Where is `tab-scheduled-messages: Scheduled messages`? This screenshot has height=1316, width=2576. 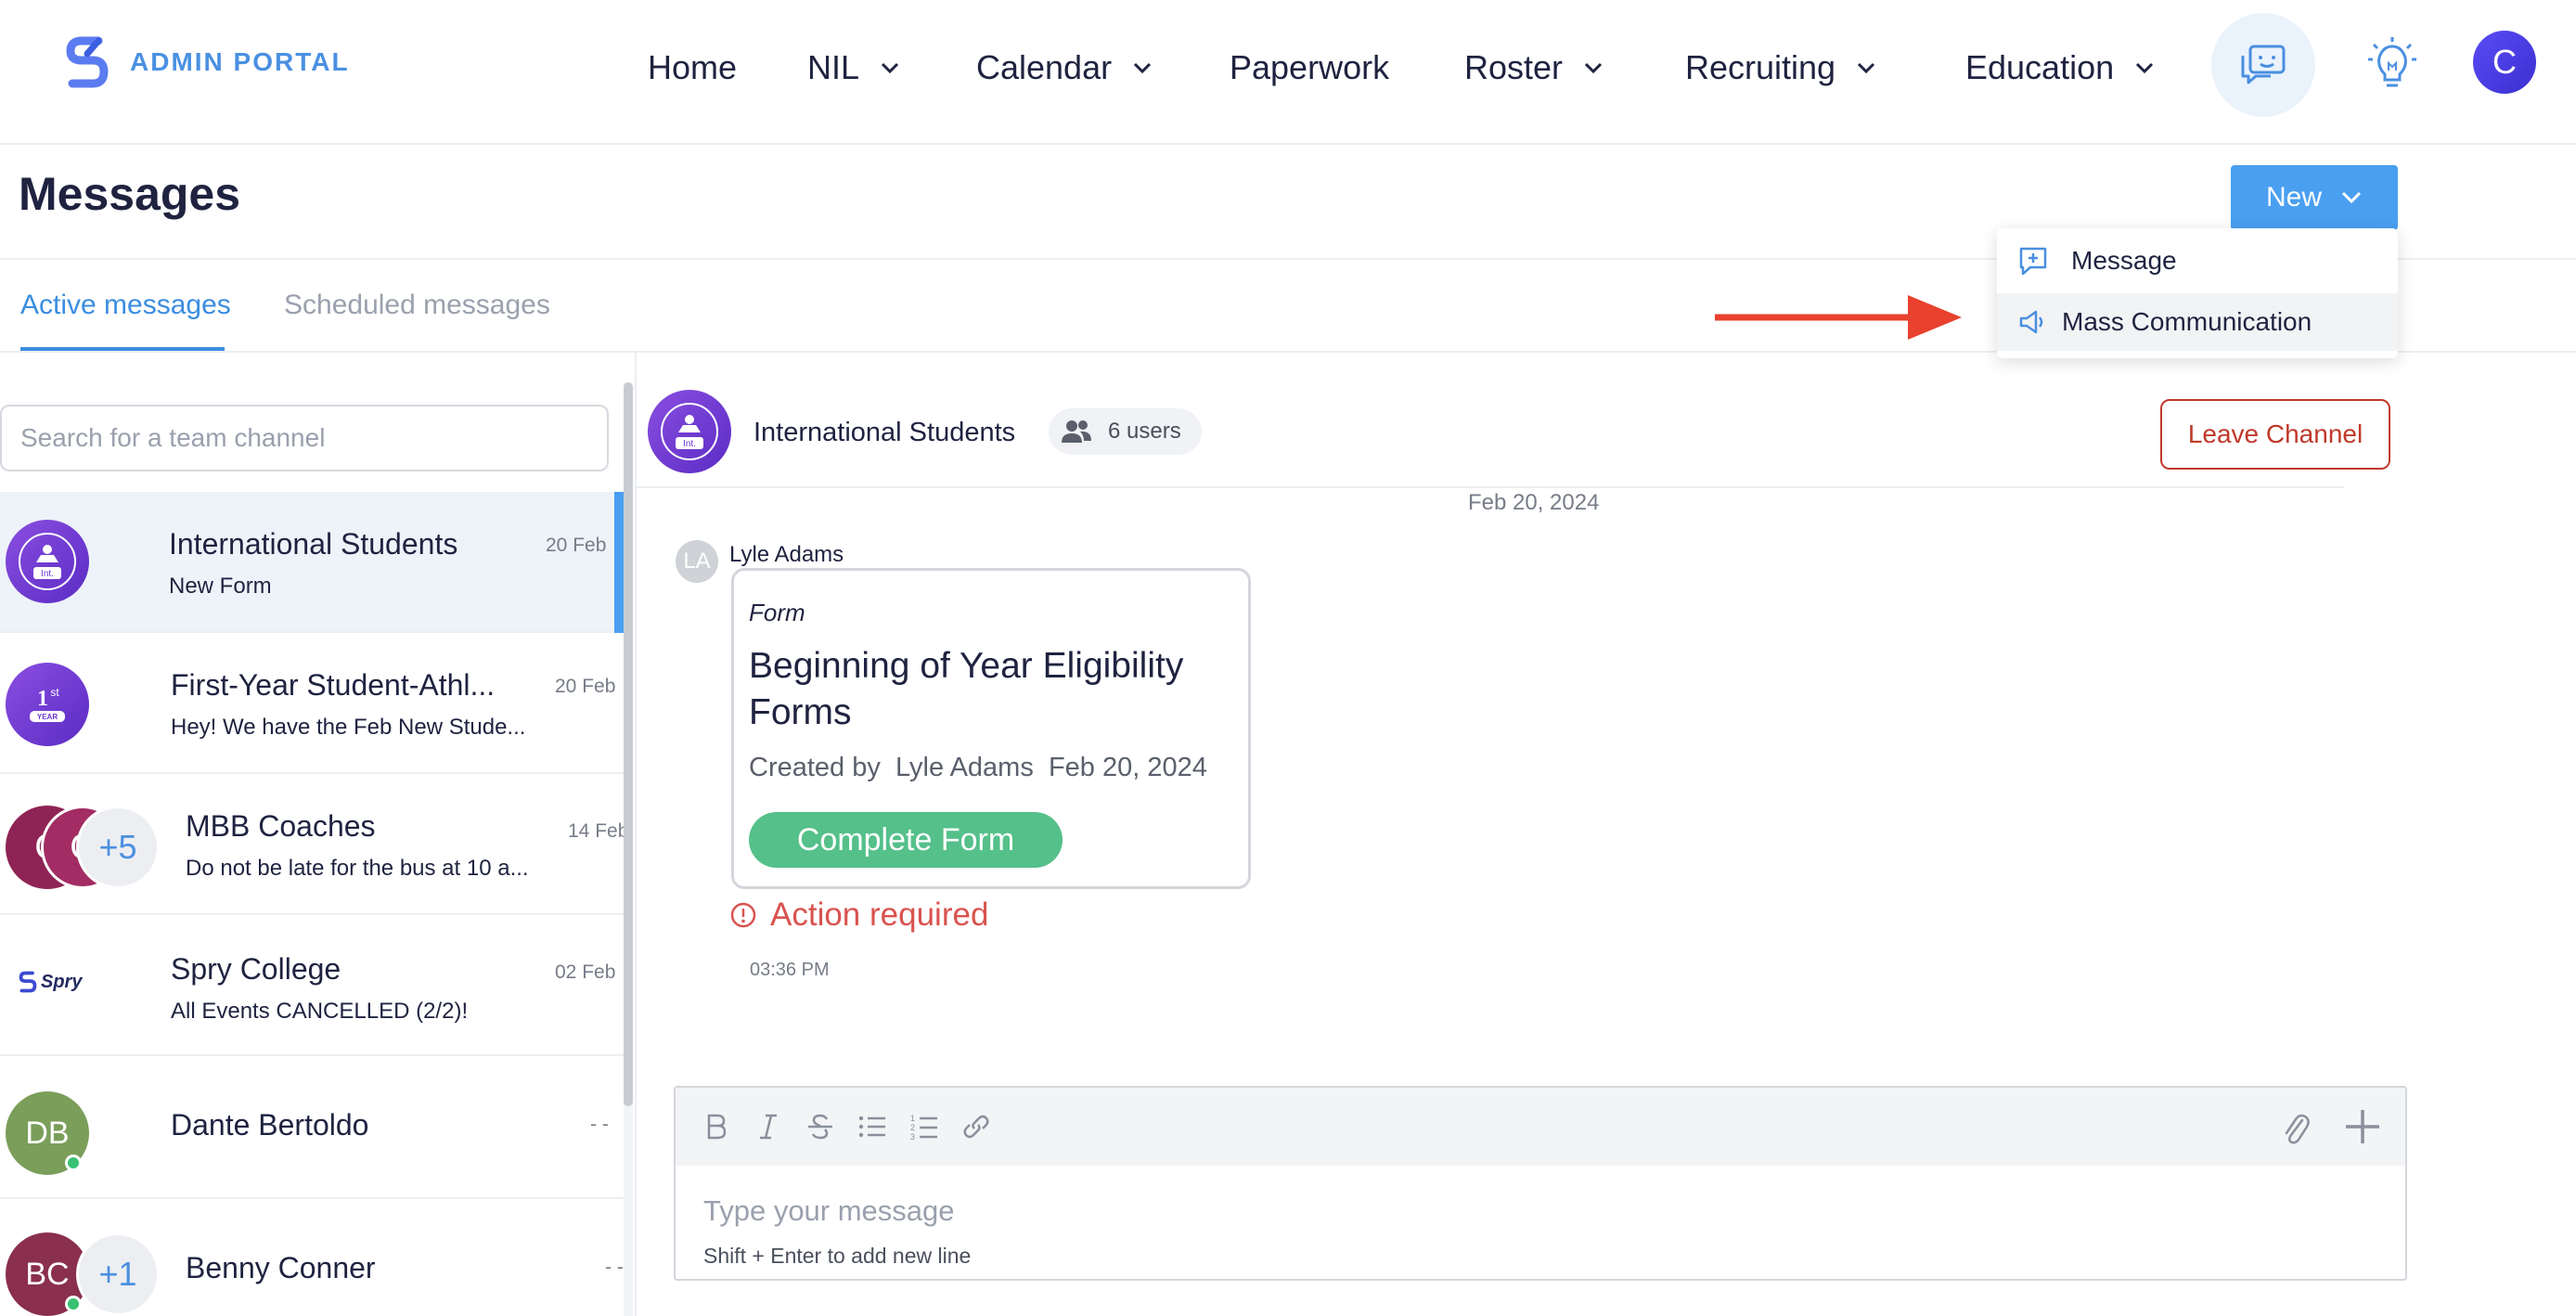 tab-scheduled-messages: Scheduled messages is located at coordinates (417, 305).